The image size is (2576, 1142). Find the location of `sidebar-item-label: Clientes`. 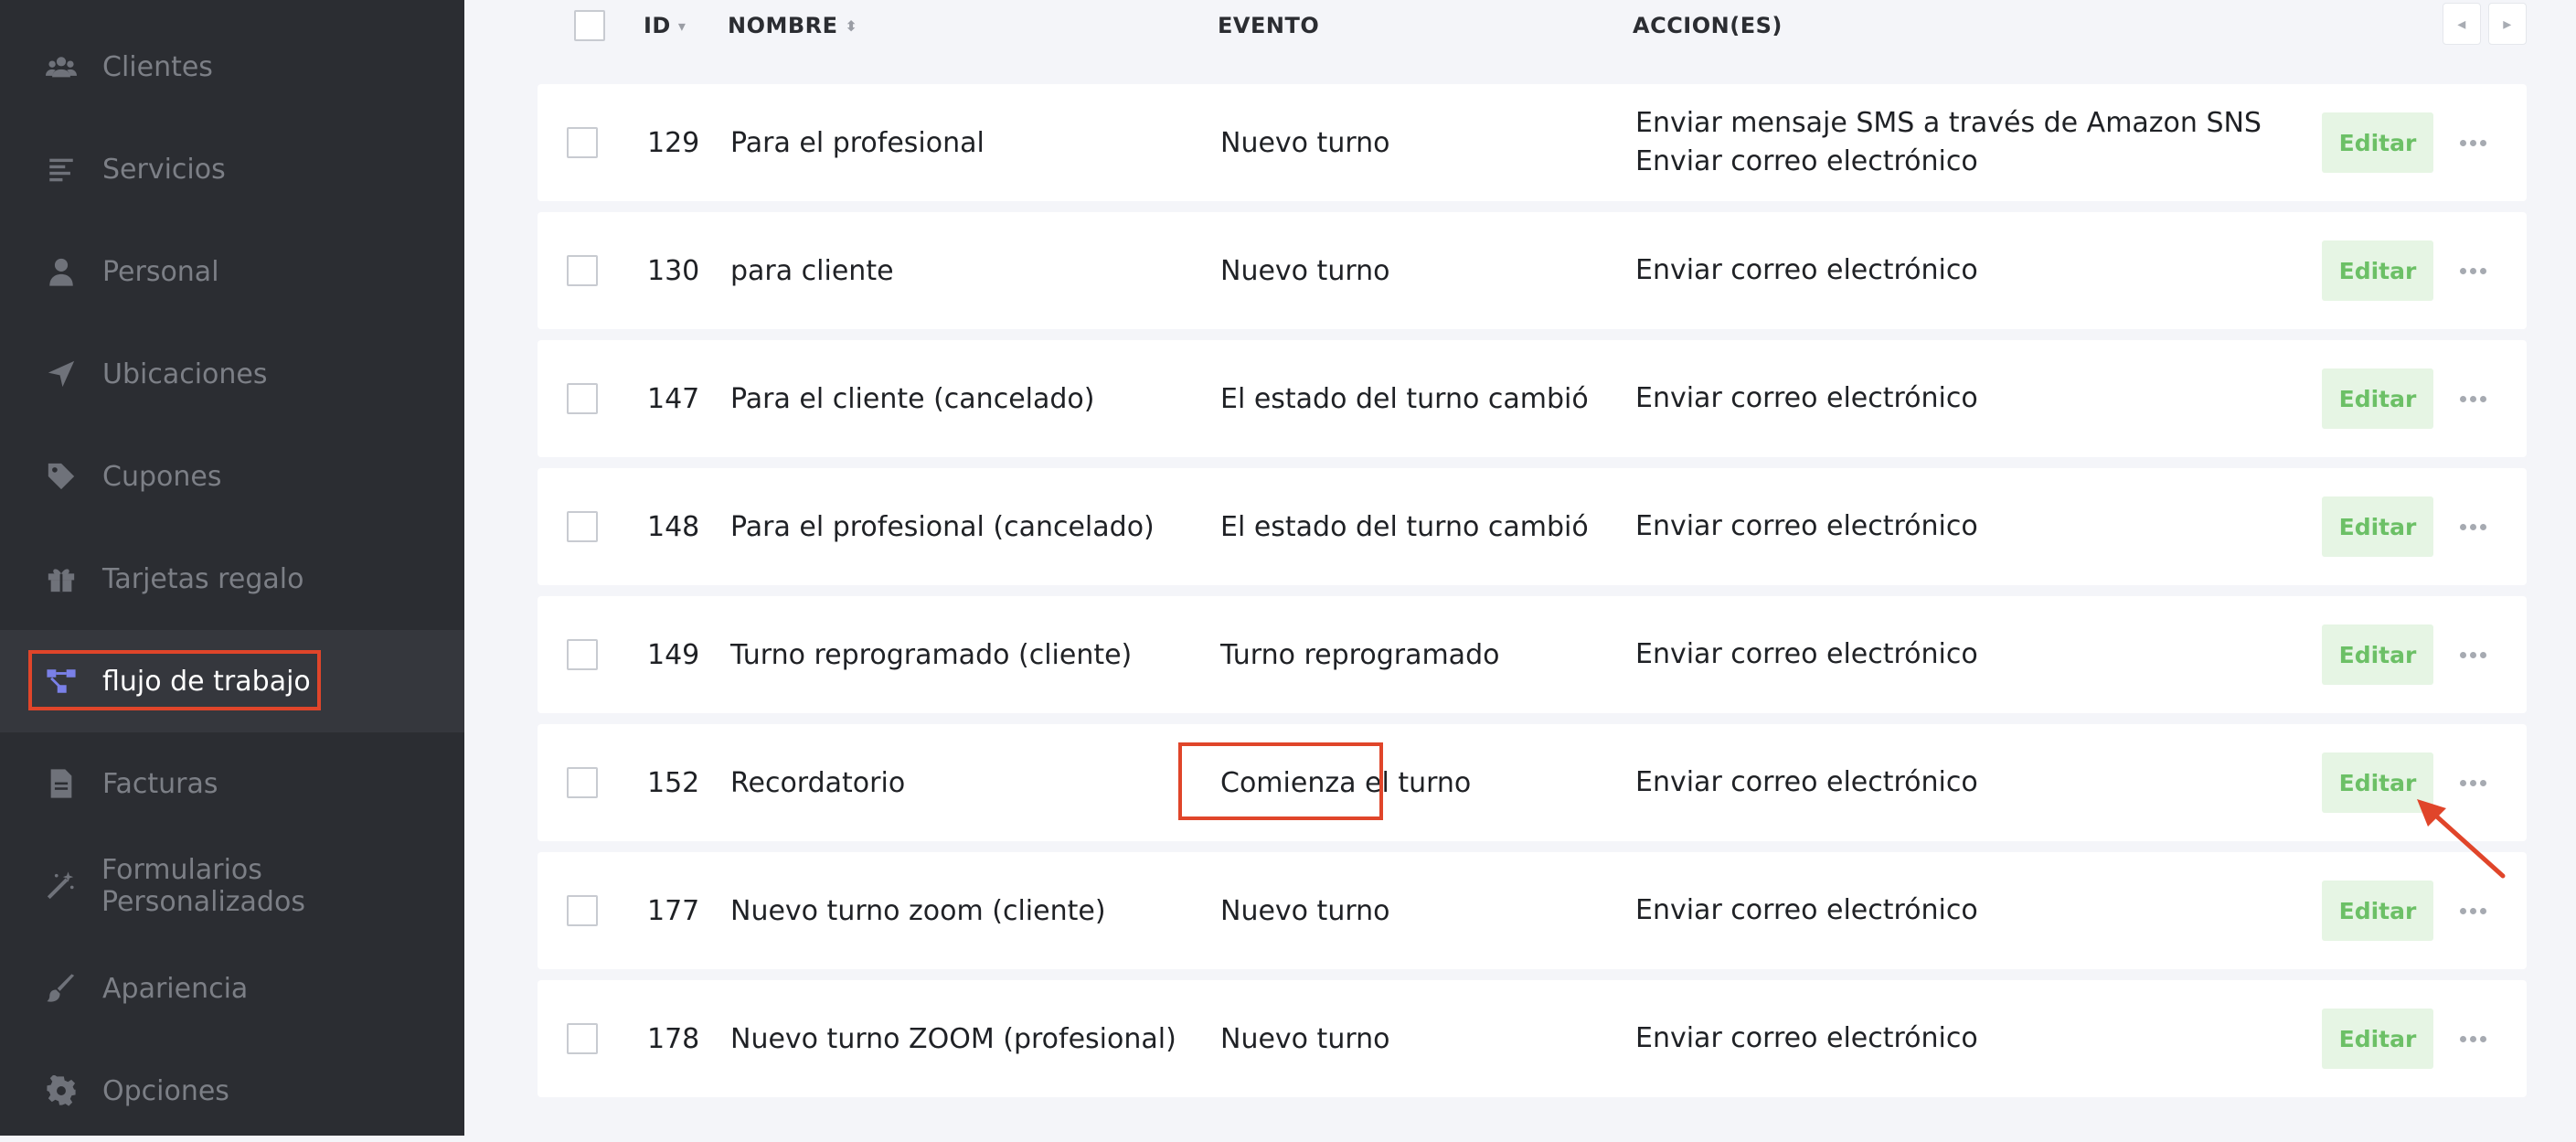

sidebar-item-label: Clientes is located at coordinates (158, 66).